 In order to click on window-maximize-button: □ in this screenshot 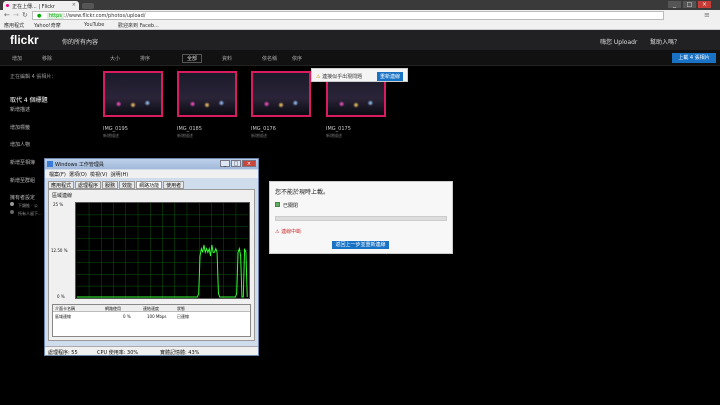, I will do `click(689, 4)`.